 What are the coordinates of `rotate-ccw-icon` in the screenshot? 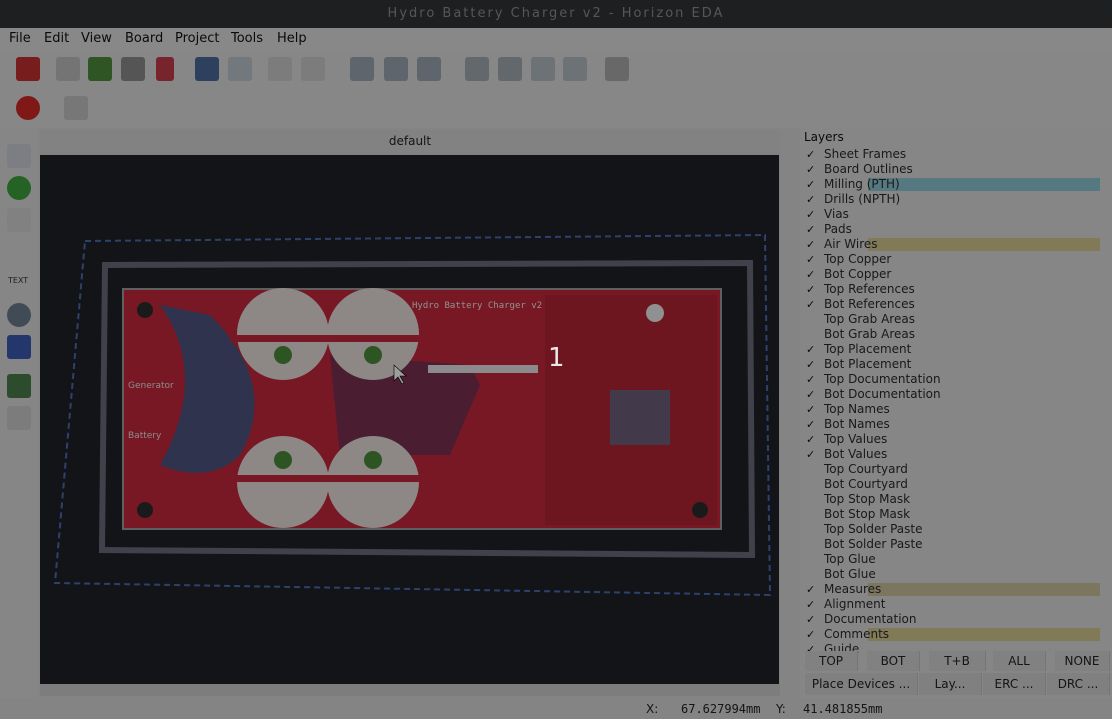 It's located at (510, 69).